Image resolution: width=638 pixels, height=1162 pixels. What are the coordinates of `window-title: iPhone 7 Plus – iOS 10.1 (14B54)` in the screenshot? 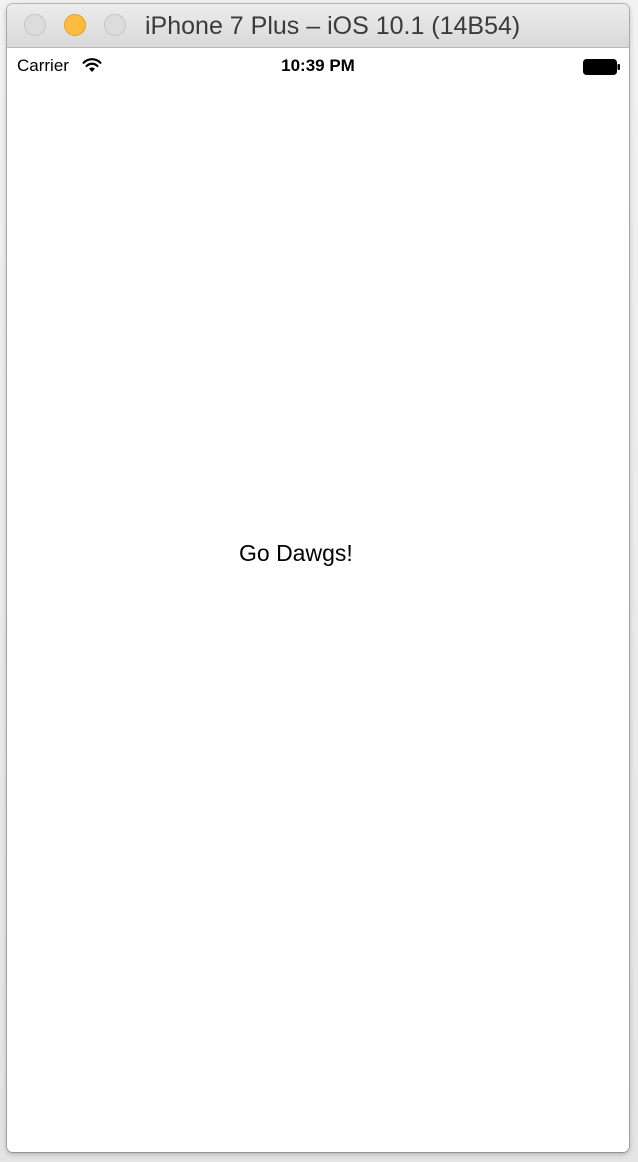 It's located at (333, 26).